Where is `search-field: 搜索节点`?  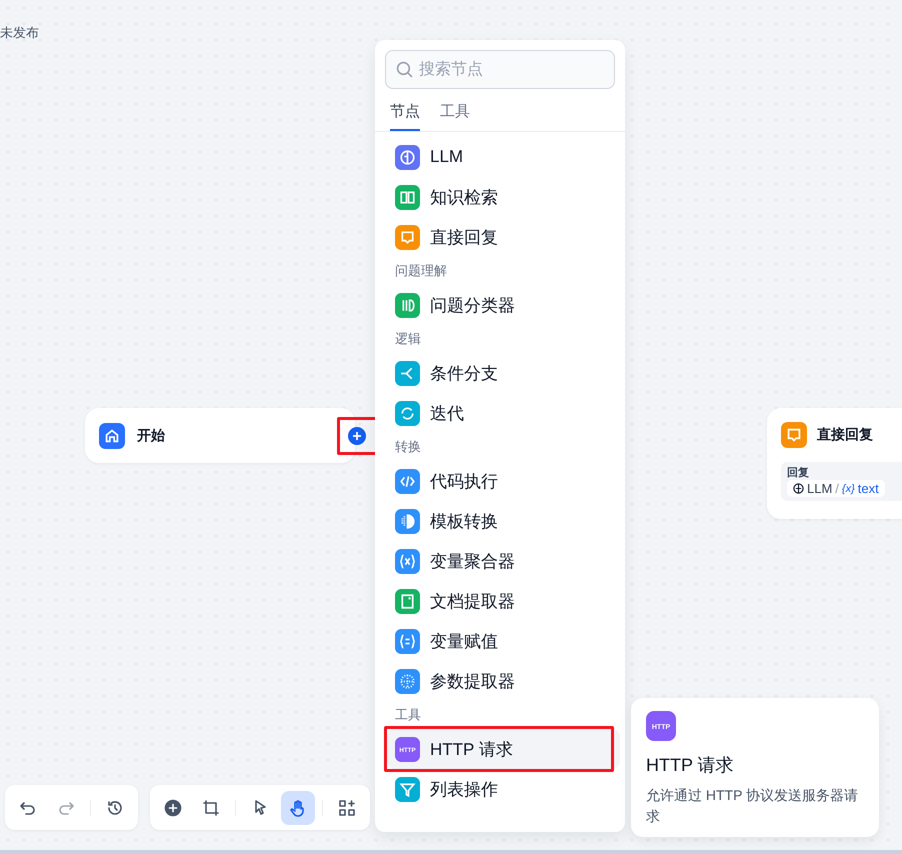 search-field: 搜索节点 is located at coordinates (500, 69).